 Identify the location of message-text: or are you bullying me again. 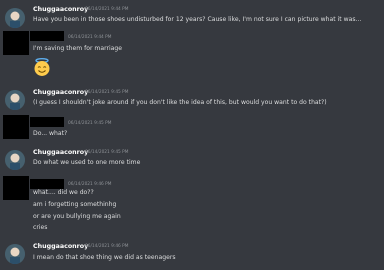
(77, 216).